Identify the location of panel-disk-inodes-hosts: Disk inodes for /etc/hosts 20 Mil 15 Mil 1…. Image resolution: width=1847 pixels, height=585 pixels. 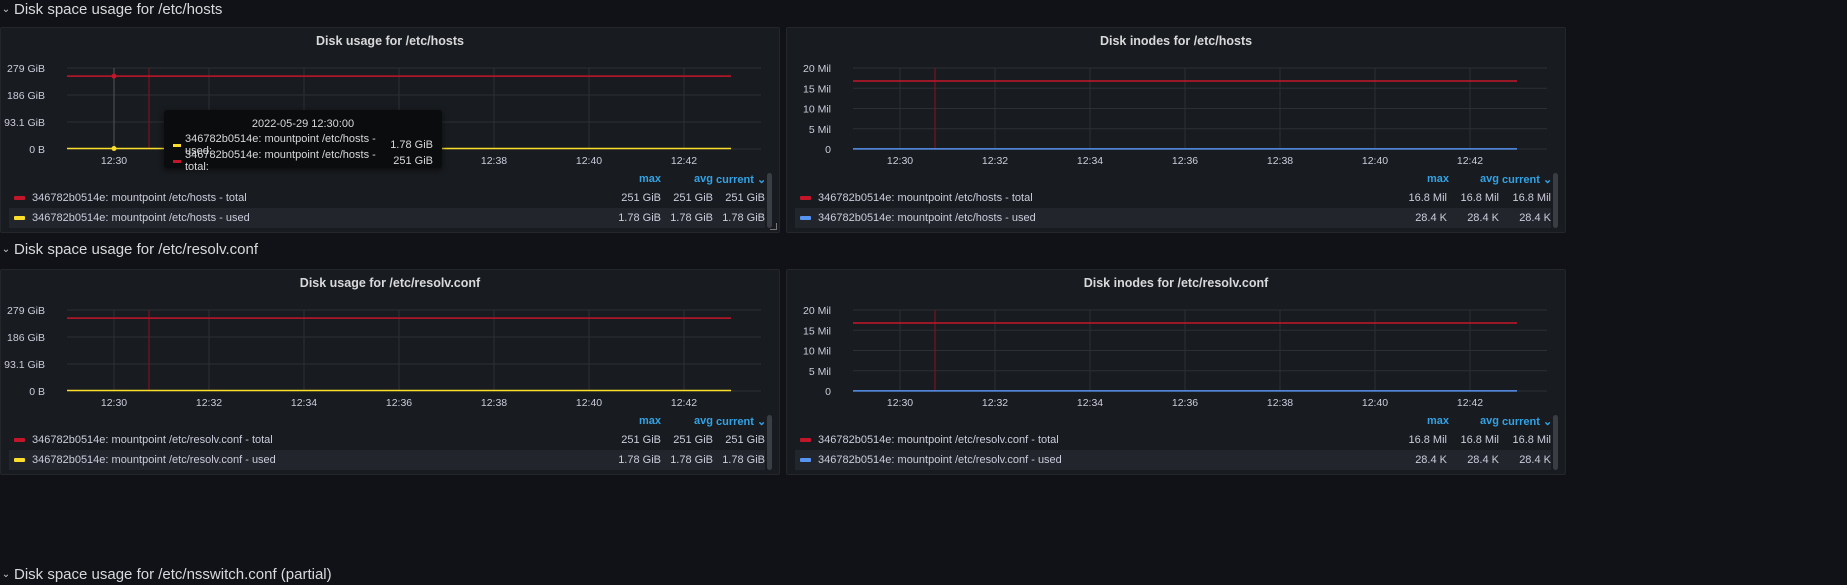
(1176, 130).